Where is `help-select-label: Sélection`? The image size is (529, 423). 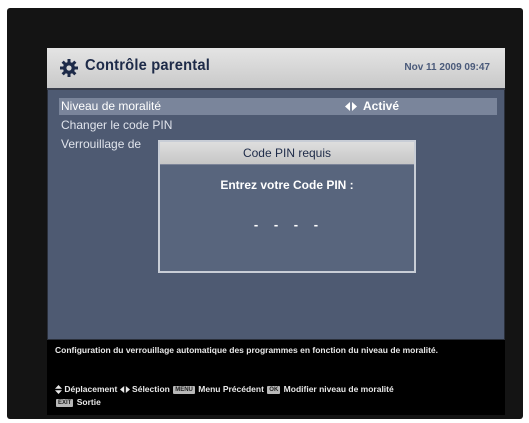 help-select-label: Sélection is located at coordinates (151, 389).